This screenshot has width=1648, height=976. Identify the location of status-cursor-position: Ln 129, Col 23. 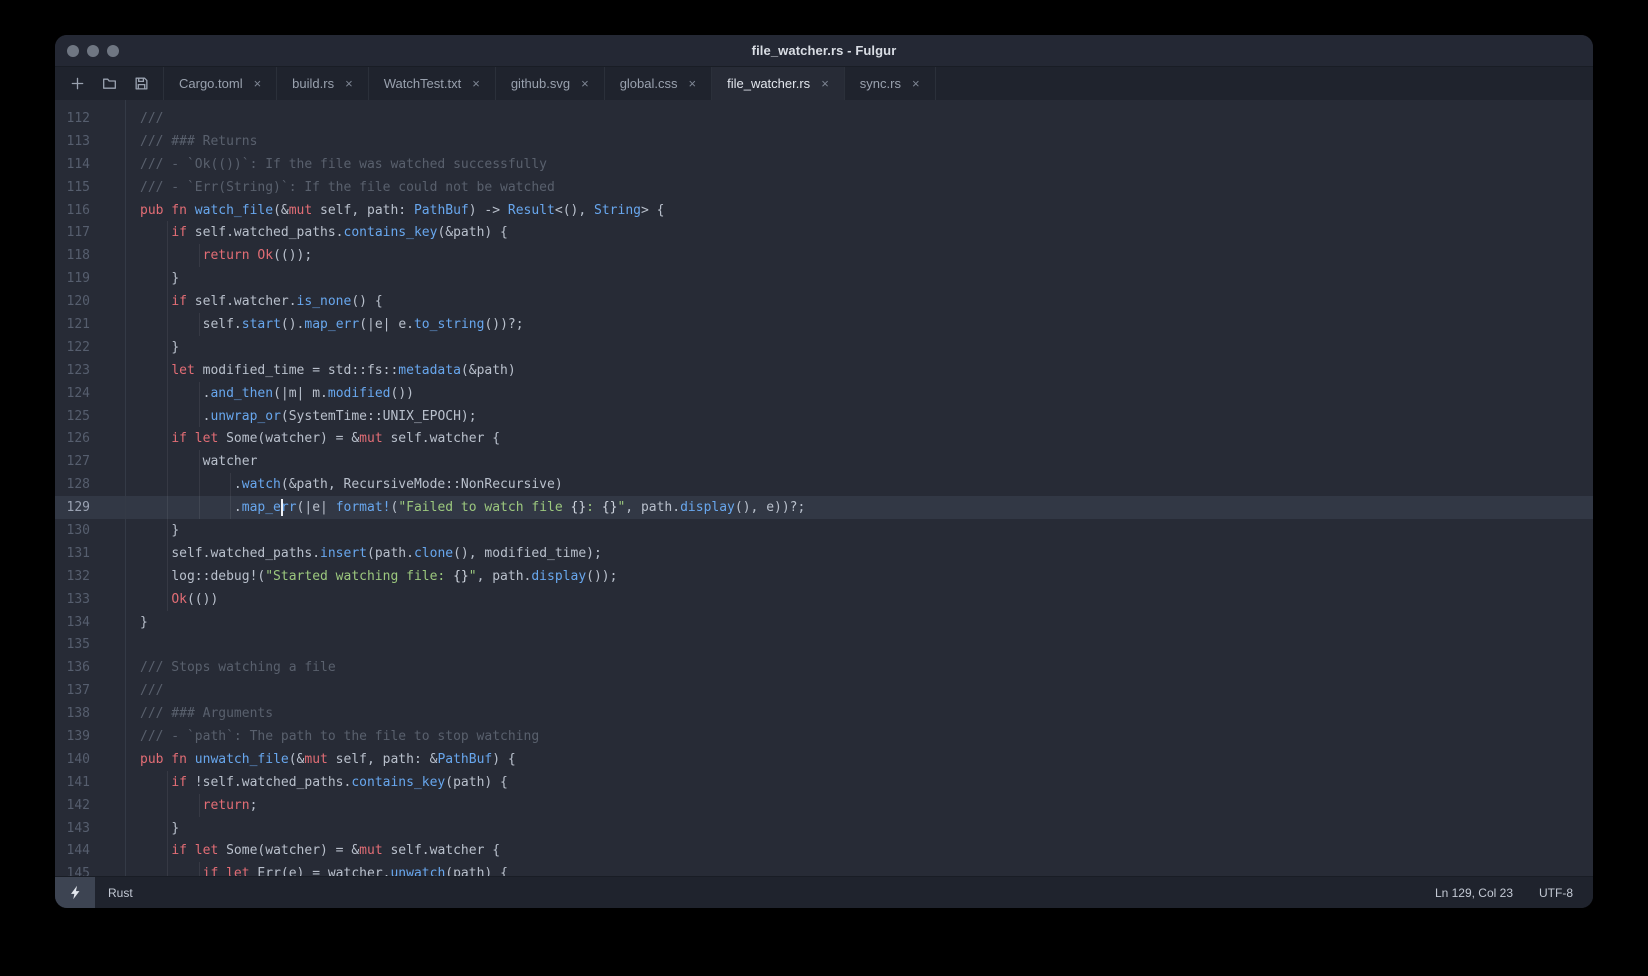
(1474, 893).